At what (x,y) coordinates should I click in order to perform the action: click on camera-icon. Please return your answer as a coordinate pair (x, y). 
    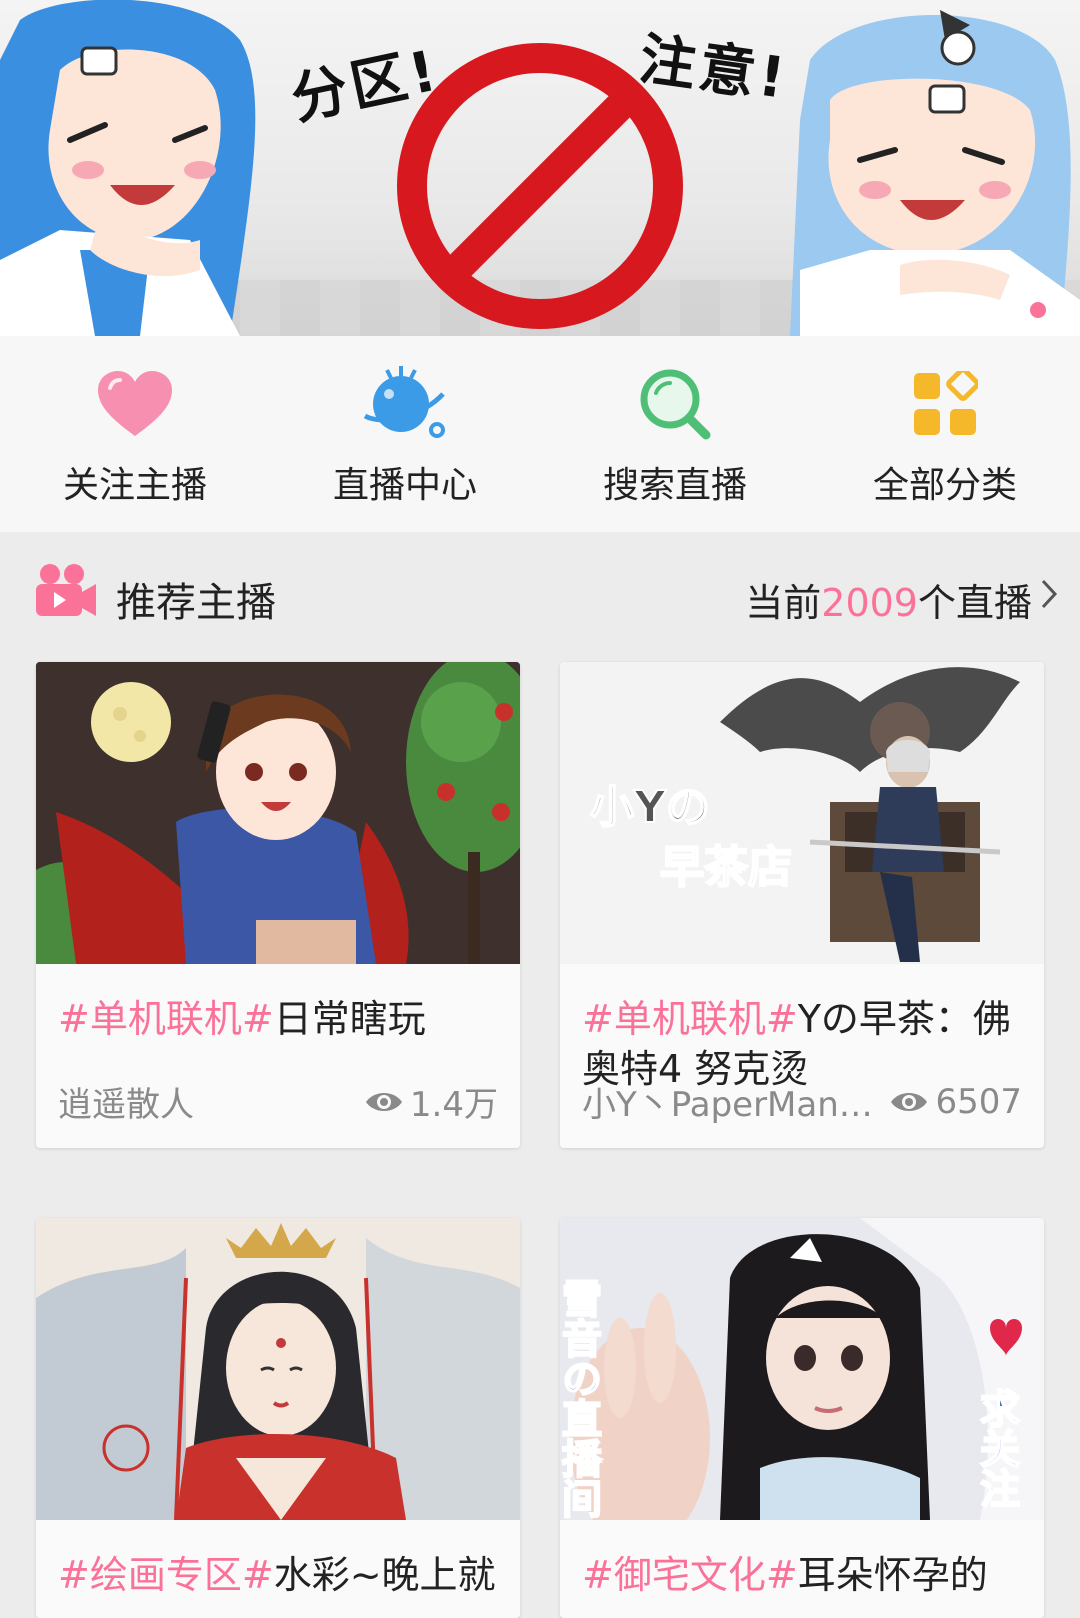
    Looking at the image, I should click on (66, 590).